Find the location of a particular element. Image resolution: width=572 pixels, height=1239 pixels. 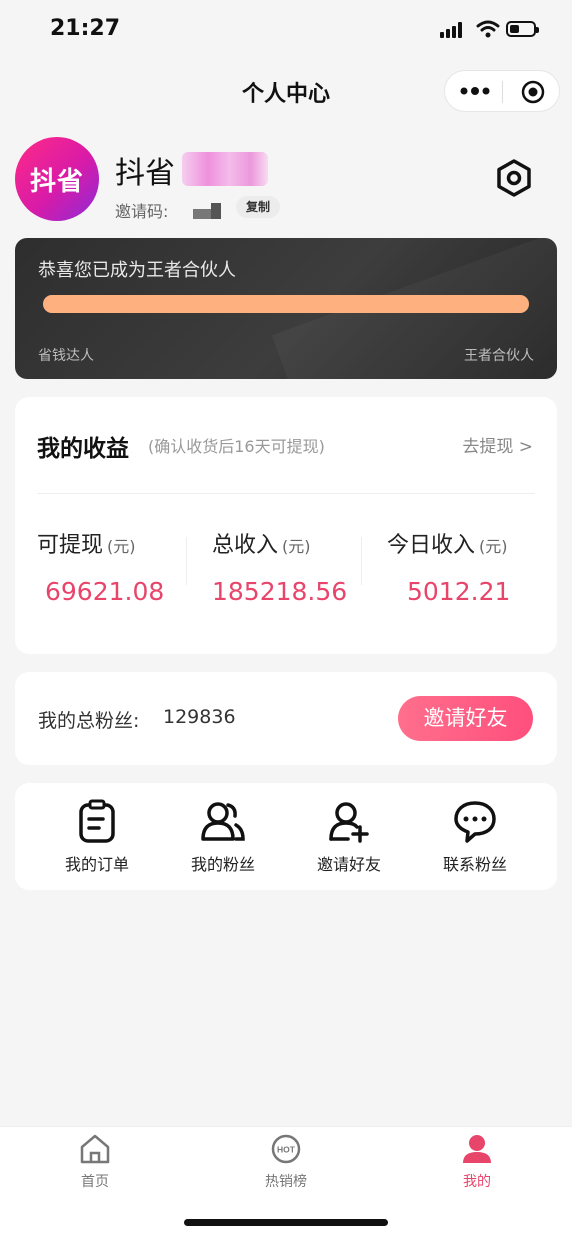

hot-icon: HOT is located at coordinates (286, 1149).